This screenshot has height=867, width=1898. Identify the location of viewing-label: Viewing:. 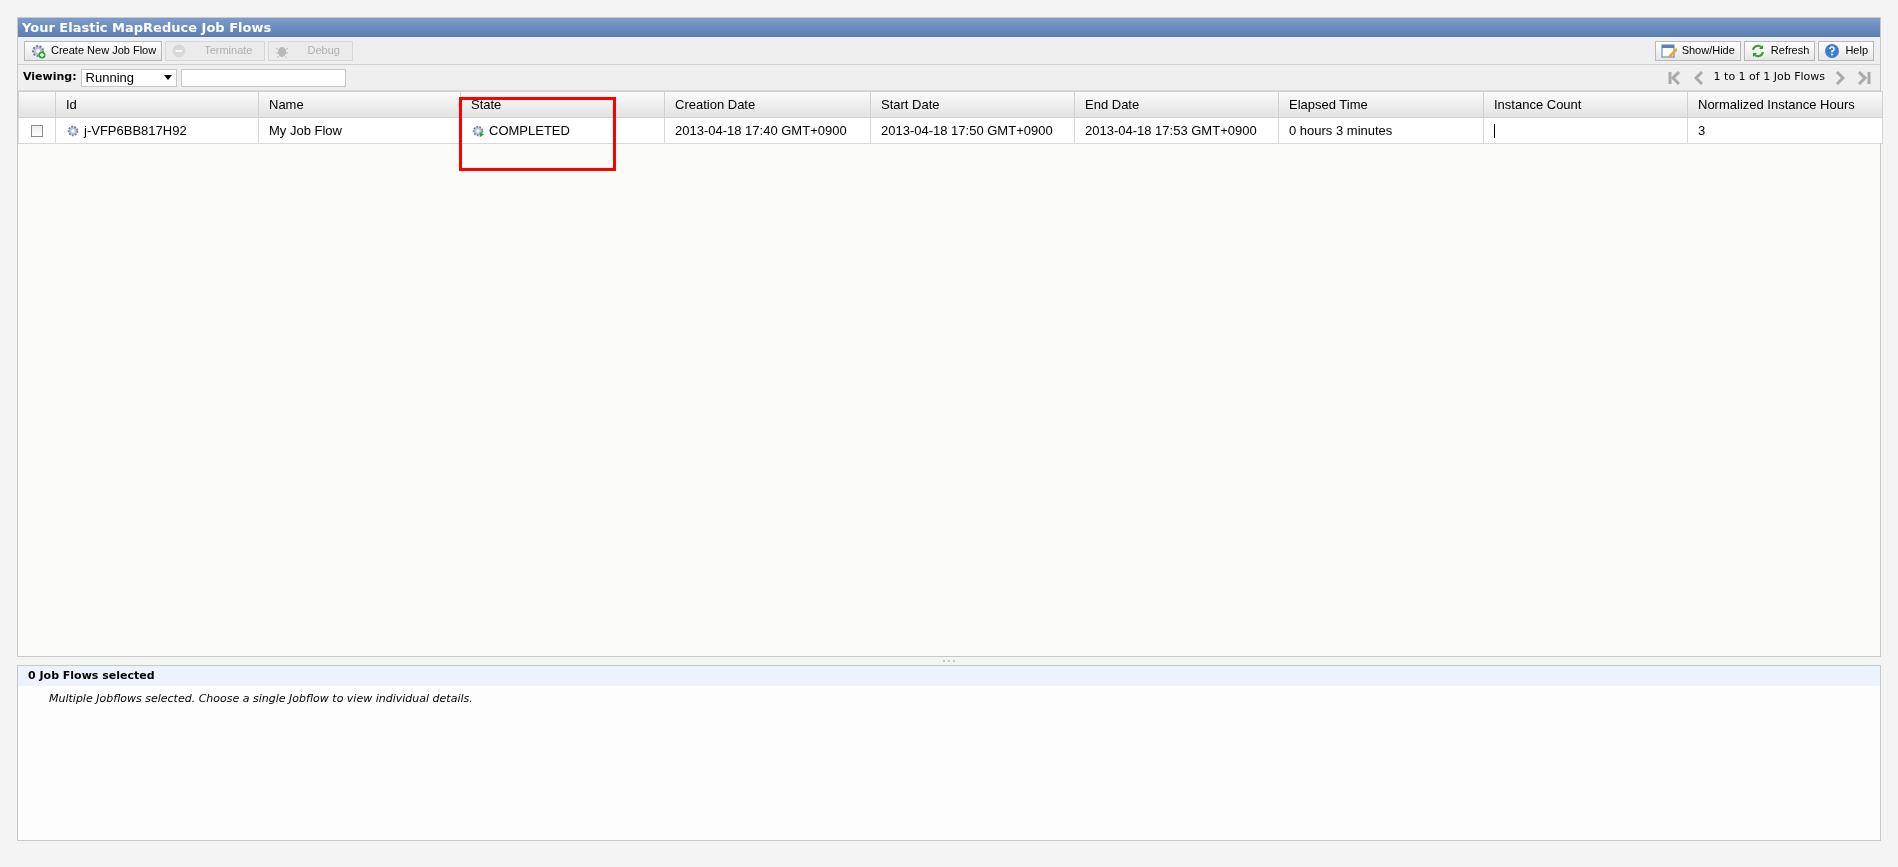
(50, 77).